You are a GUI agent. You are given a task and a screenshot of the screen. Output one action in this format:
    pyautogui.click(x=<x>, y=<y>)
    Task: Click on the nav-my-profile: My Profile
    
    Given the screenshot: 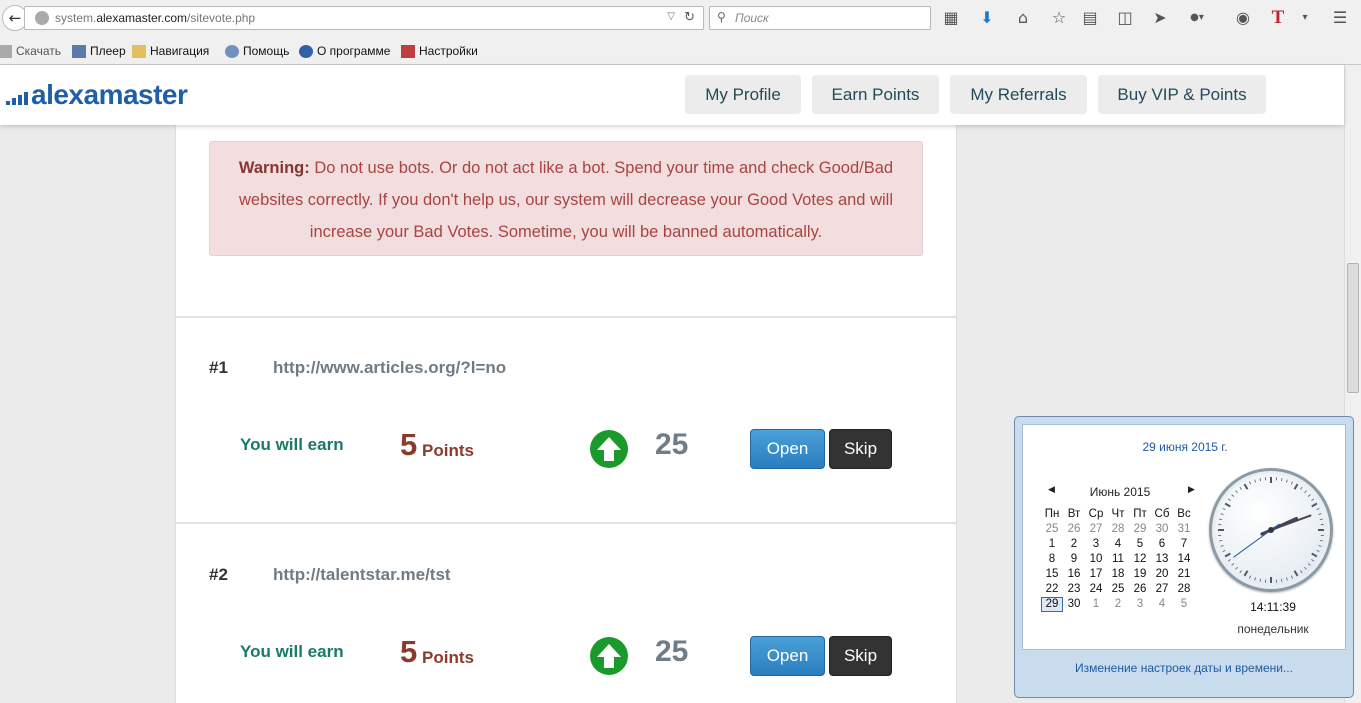 What is the action you would take?
    pyautogui.click(x=743, y=94)
    